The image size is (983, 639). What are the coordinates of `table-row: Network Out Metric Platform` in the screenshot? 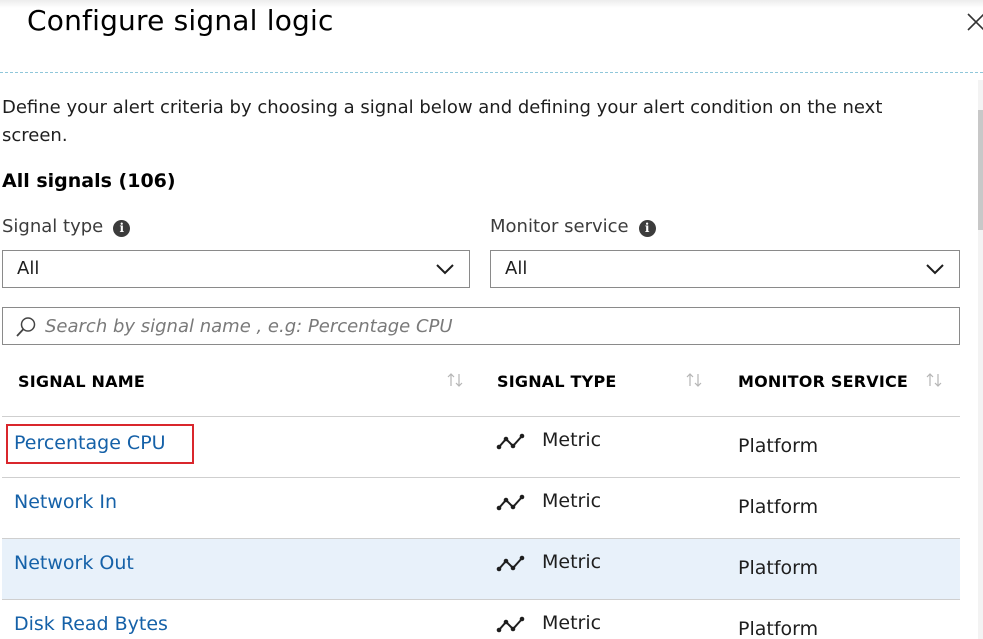 It's located at (481, 569).